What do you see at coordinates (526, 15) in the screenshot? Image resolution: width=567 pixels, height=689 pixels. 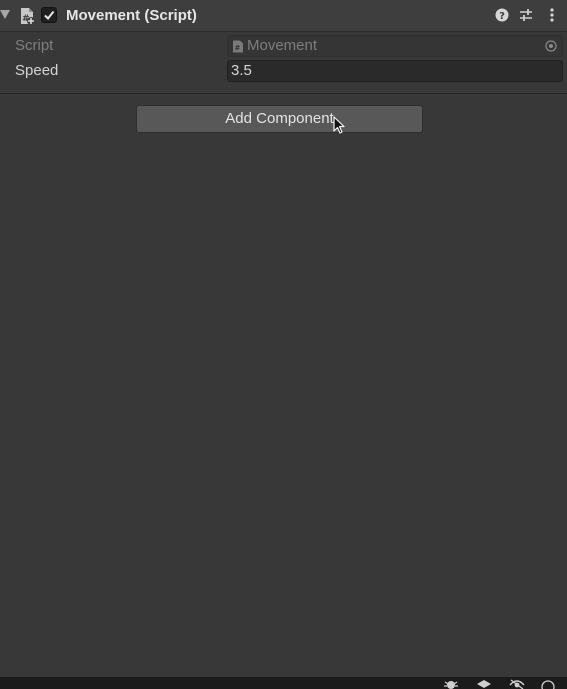 I see `presets-icon` at bounding box center [526, 15].